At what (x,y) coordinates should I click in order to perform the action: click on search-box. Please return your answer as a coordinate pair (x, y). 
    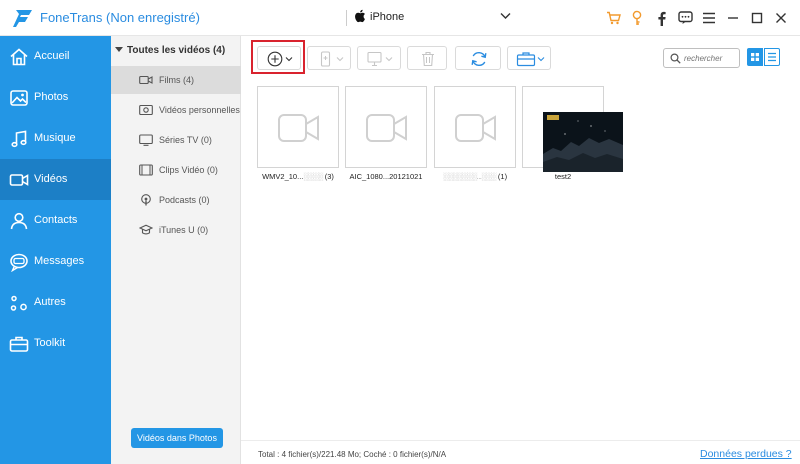
    Looking at the image, I should click on (701, 58).